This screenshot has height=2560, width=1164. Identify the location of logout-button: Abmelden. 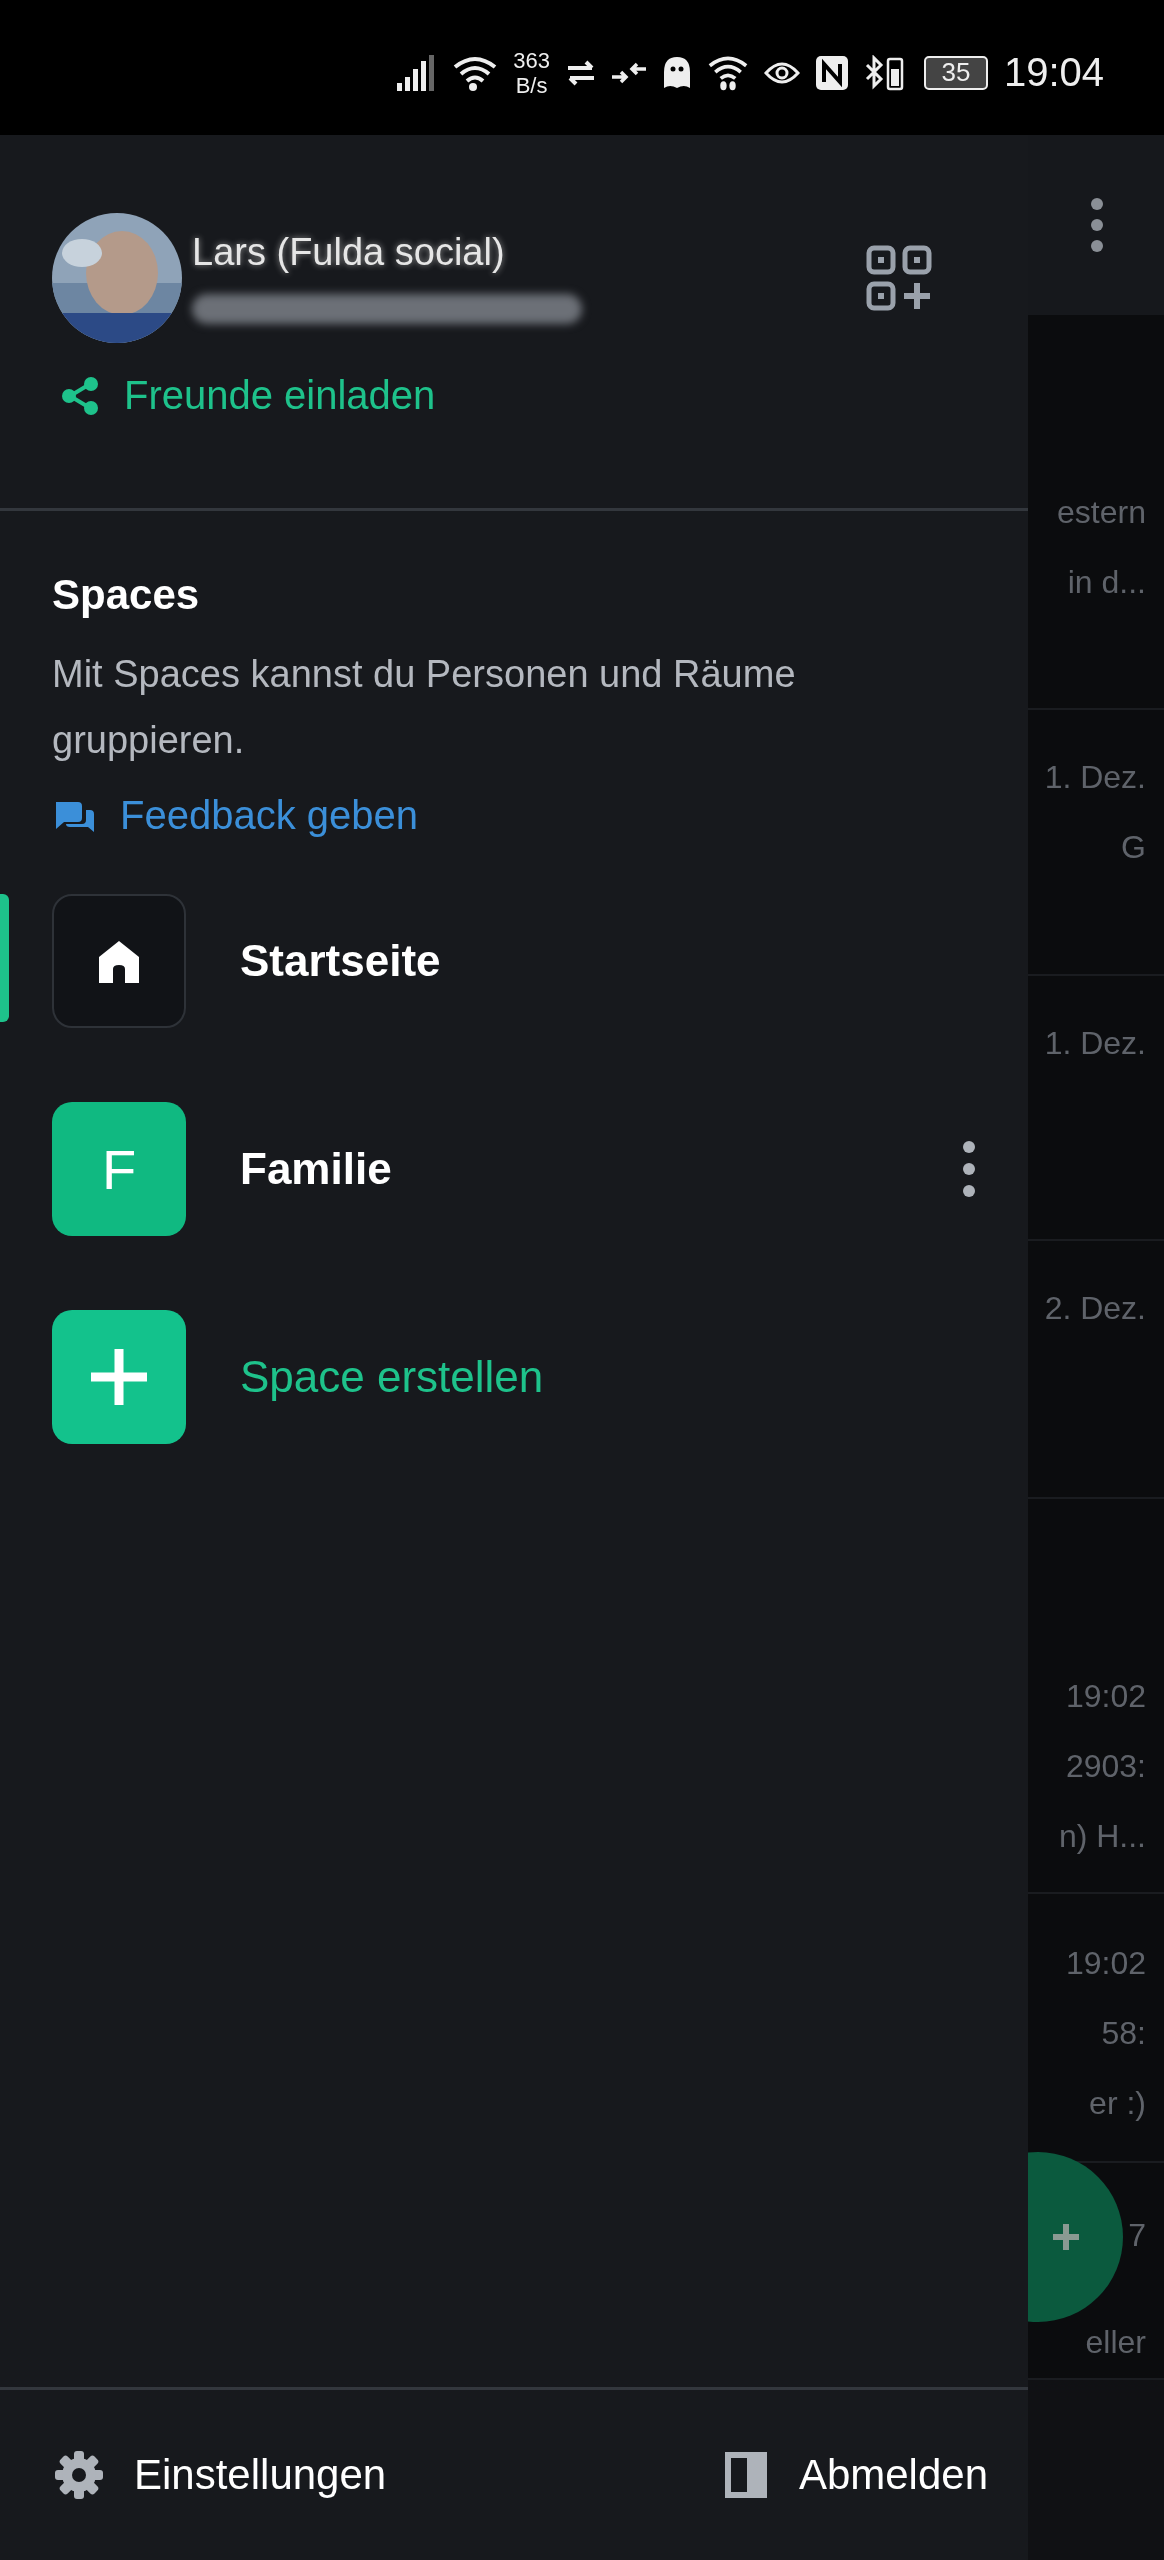
(855, 2475).